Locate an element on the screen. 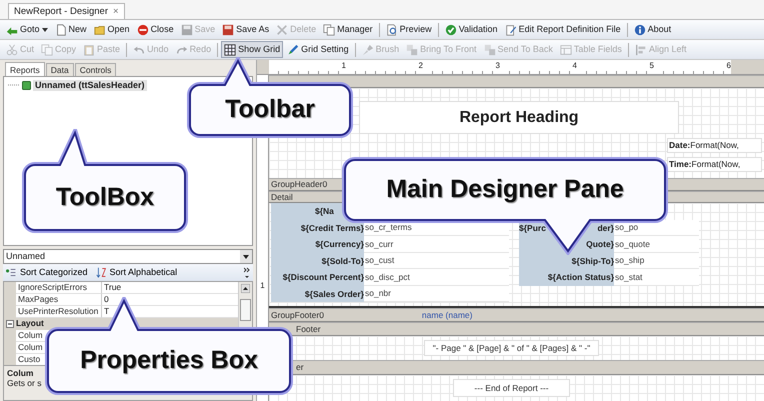 The width and height of the screenshot is (764, 401). field-label: Time: is located at coordinates (680, 164).